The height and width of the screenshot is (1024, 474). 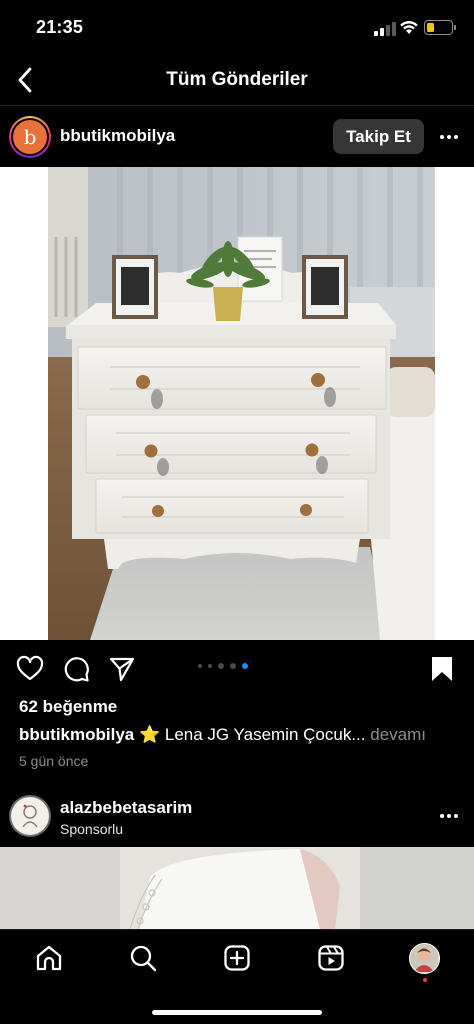 I want to click on comment-icon, so click(x=76, y=669).